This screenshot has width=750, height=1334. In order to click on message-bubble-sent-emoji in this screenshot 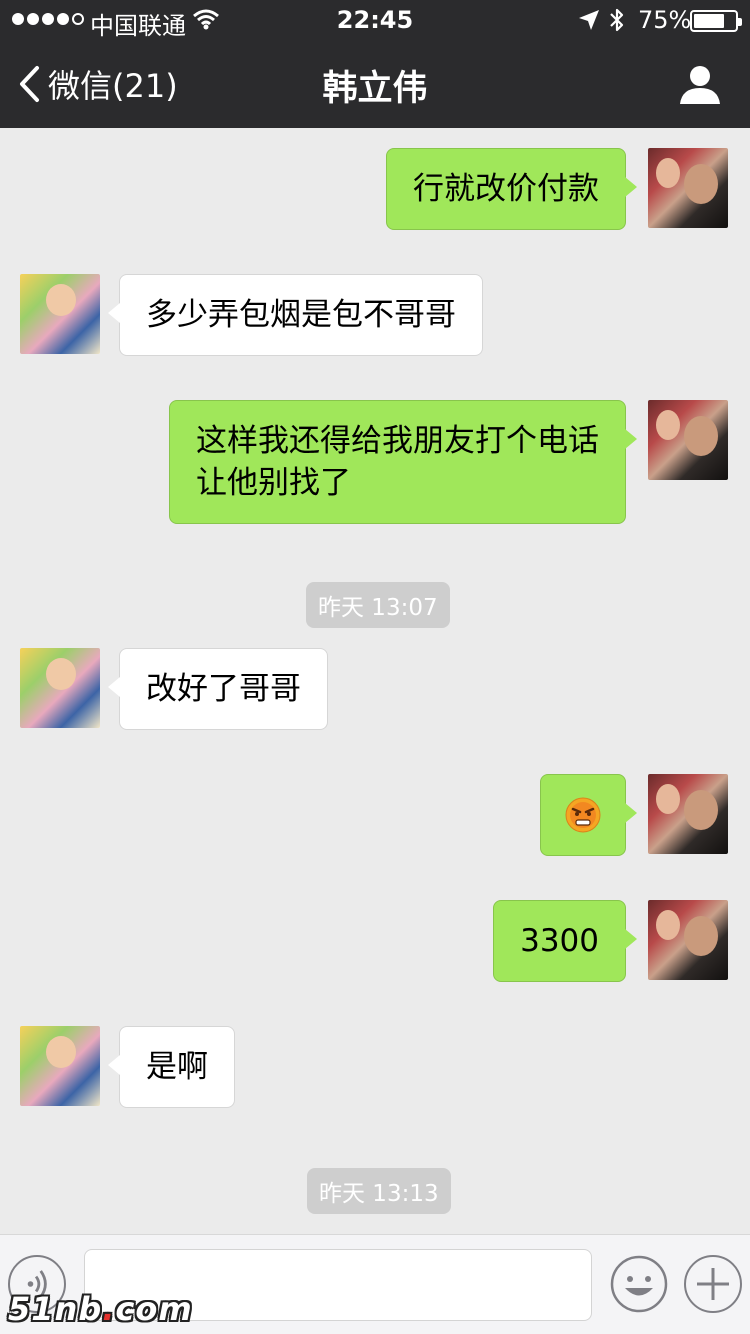, I will do `click(588, 815)`.